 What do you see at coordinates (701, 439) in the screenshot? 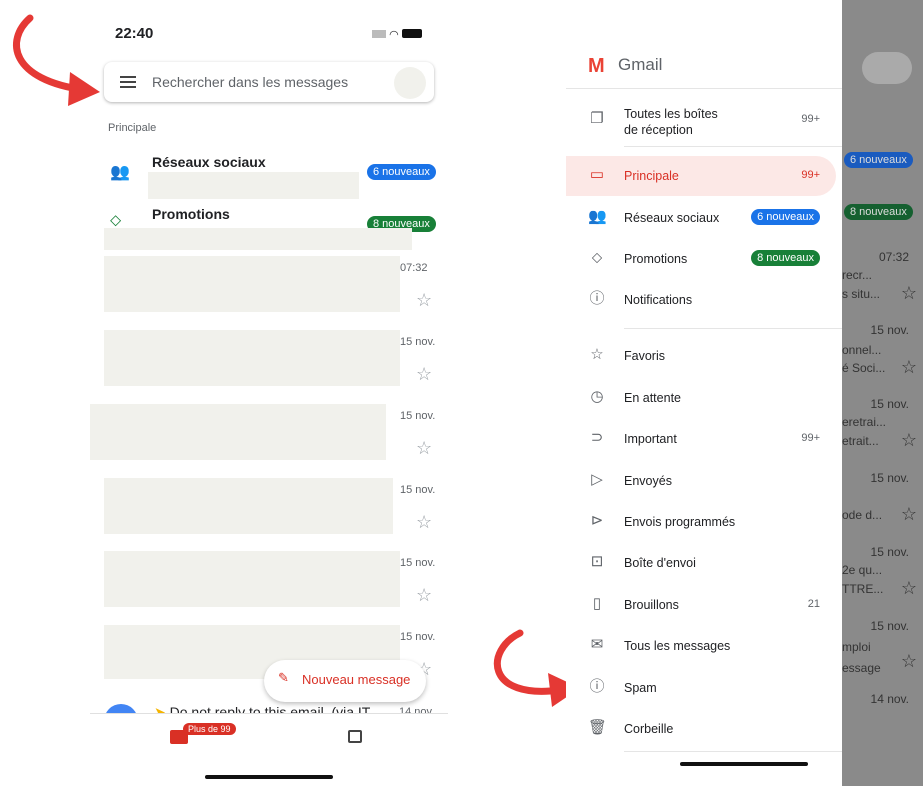
I see `drawer-item-important: ⊃ Important 99+` at bounding box center [701, 439].